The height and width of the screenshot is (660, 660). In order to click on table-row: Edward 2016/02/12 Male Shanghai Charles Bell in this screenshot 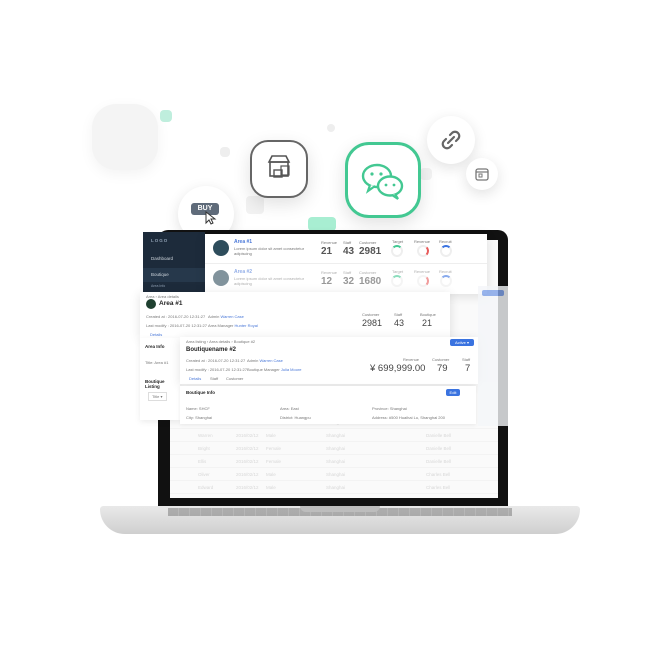, I will do `click(334, 487)`.